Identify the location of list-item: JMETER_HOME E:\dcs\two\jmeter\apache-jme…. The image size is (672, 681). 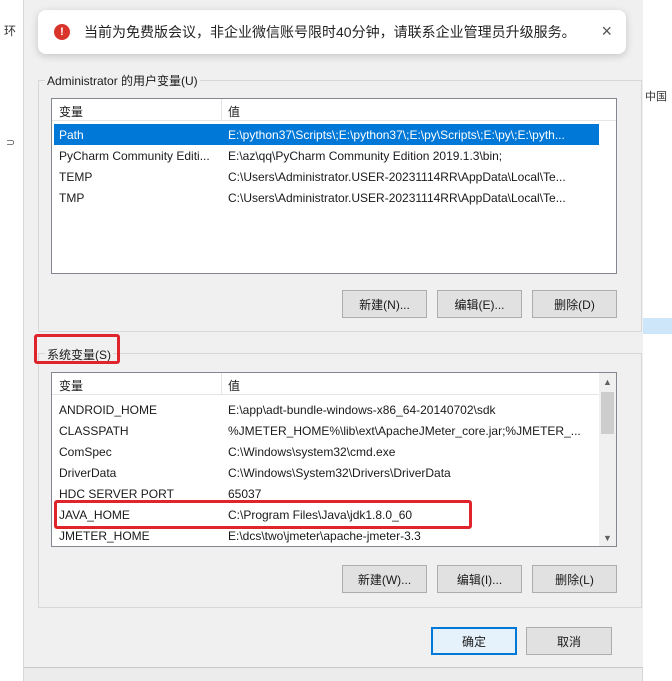
(326, 535).